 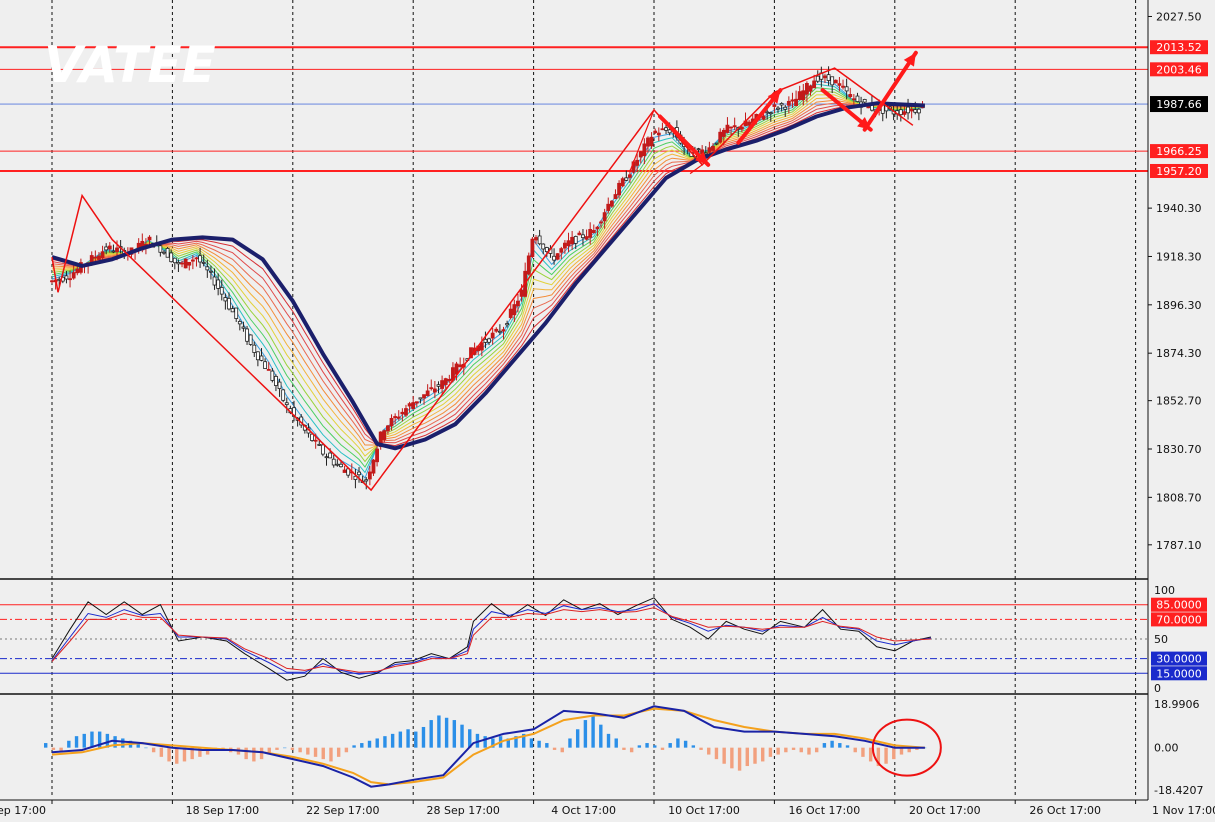 What do you see at coordinates (130, 65) in the screenshot?
I see `watermark-logo: VATEE` at bounding box center [130, 65].